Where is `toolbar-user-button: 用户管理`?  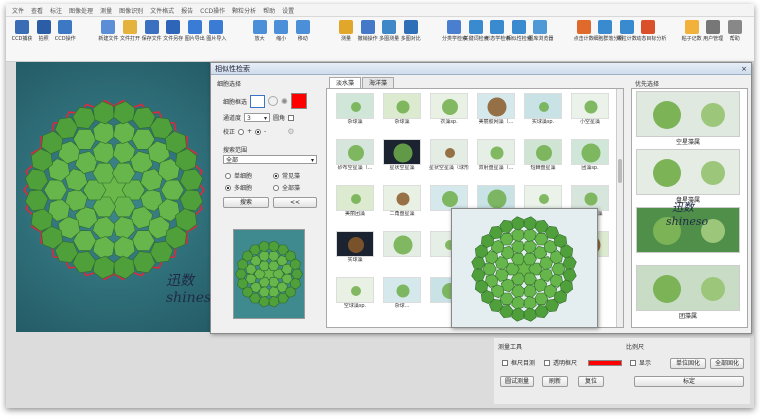
toolbar-user-button: 用户管理 is located at coordinates (713, 31).